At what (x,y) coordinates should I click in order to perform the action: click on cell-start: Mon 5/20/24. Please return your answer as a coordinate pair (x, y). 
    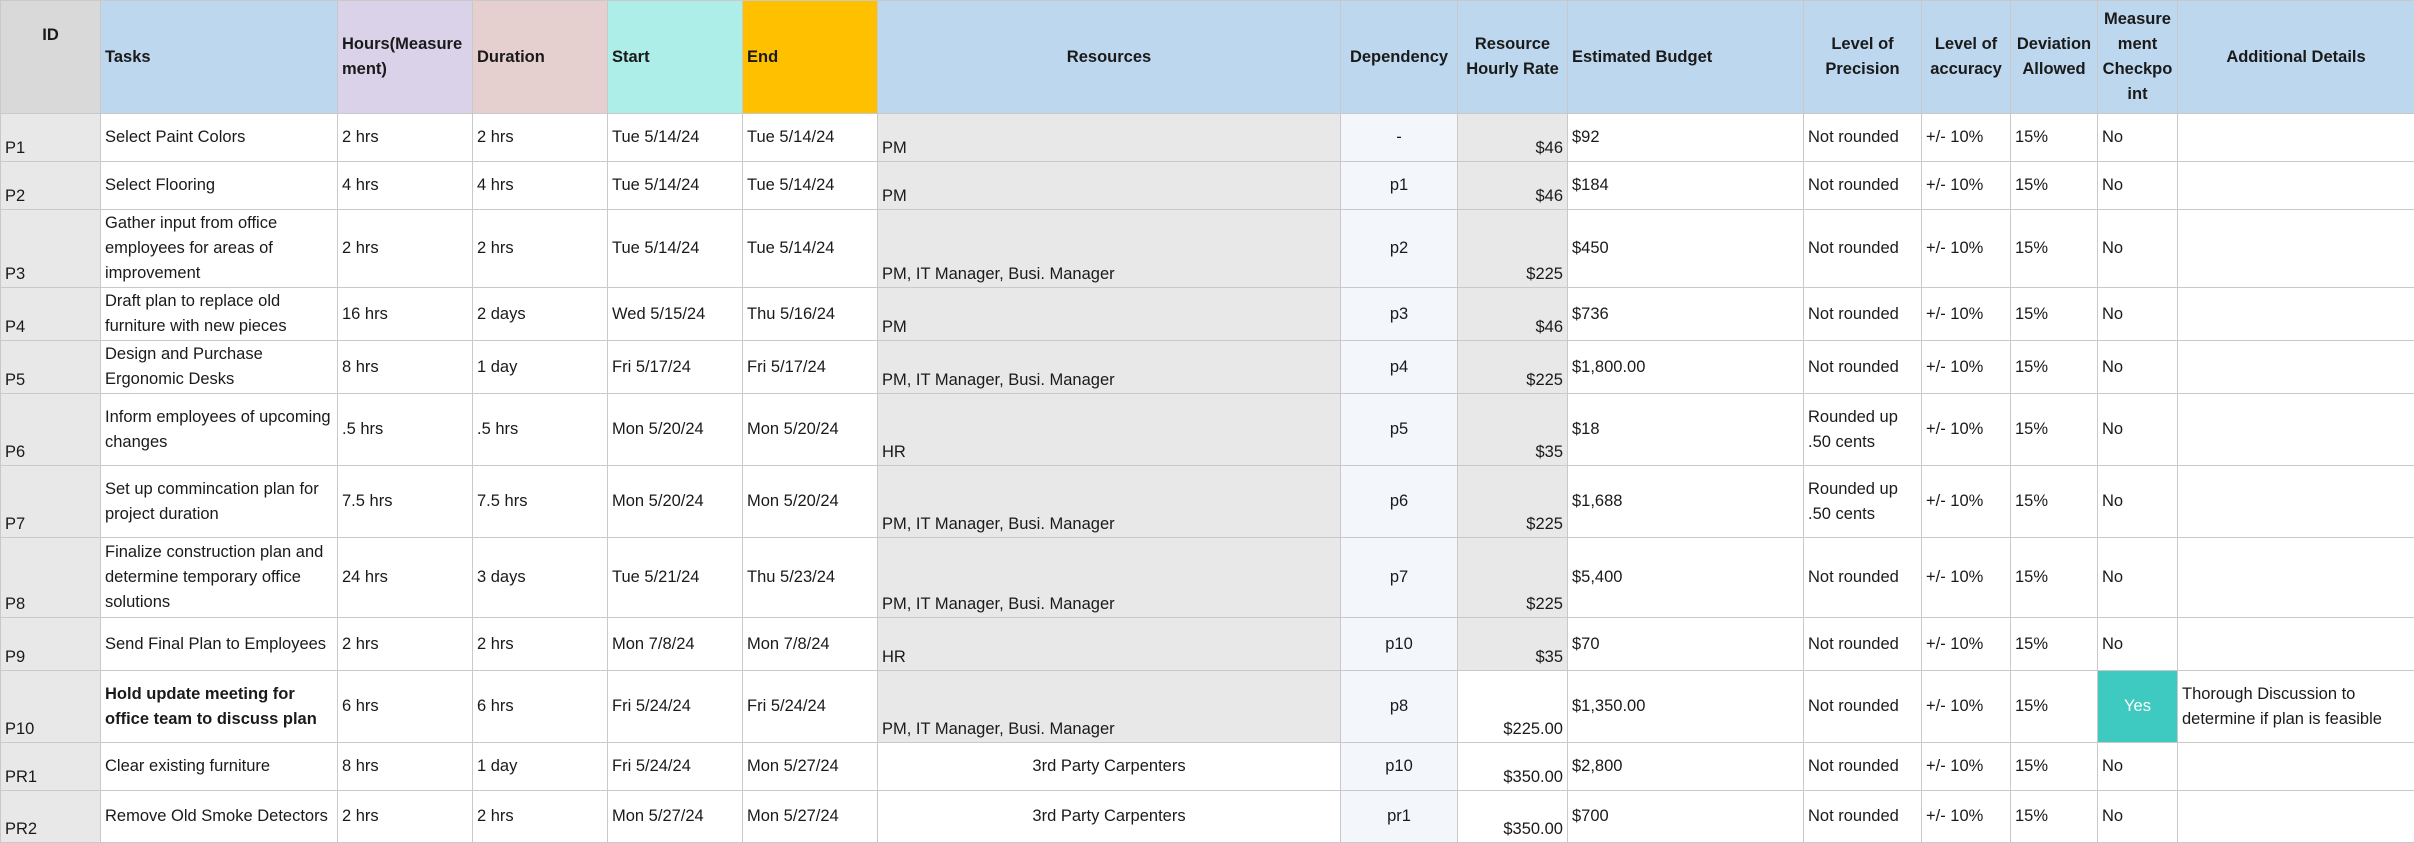
    Looking at the image, I should click on (675, 430).